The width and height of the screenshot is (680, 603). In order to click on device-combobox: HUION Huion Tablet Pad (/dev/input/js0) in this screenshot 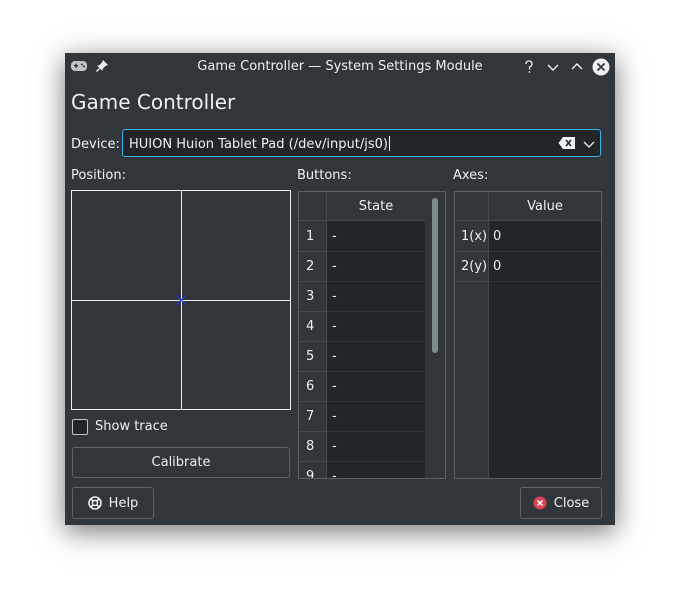, I will do `click(361, 143)`.